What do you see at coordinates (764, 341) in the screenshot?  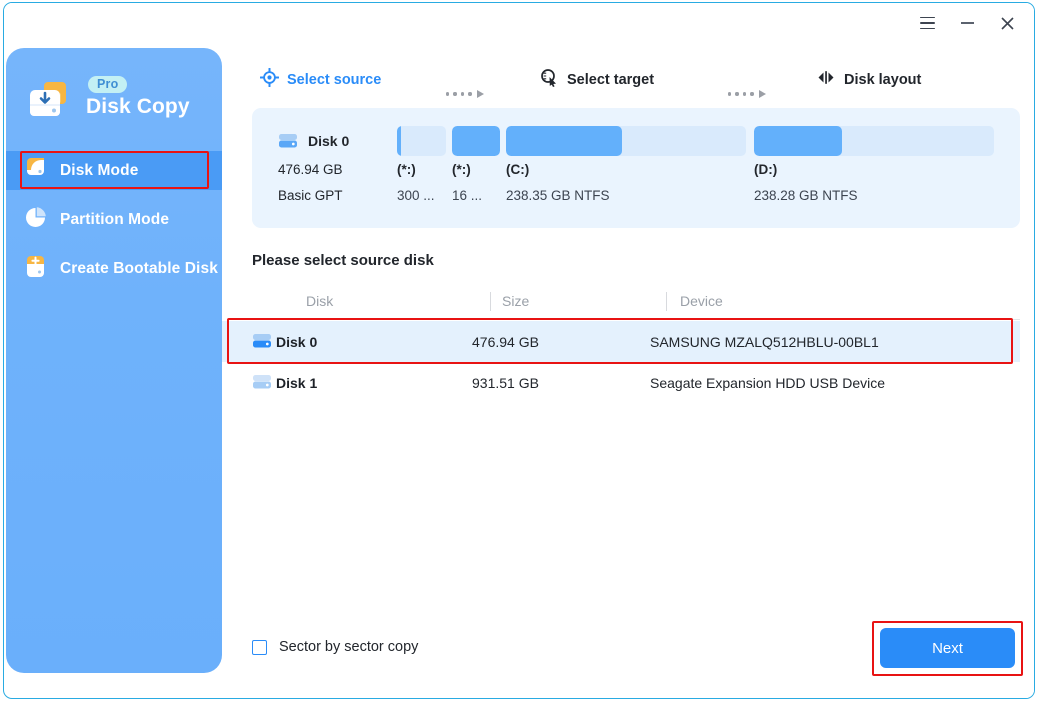 I see `row-disk-device: SAMSUNG MZALQ512HBLU-00BL1` at bounding box center [764, 341].